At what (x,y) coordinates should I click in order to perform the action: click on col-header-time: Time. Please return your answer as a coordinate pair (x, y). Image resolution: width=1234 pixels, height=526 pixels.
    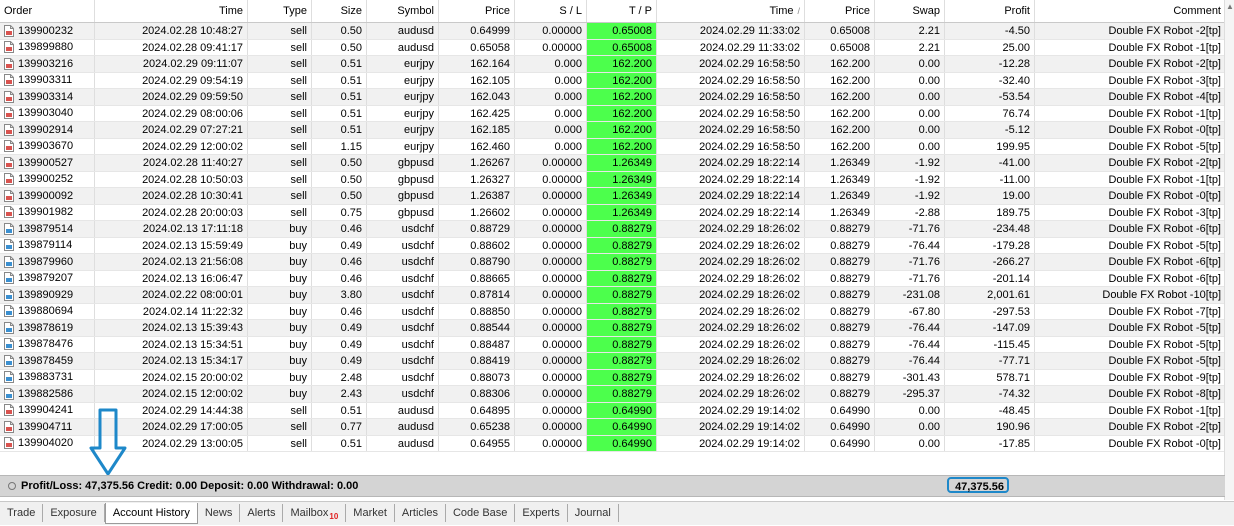
    Looking at the image, I should click on (171, 11).